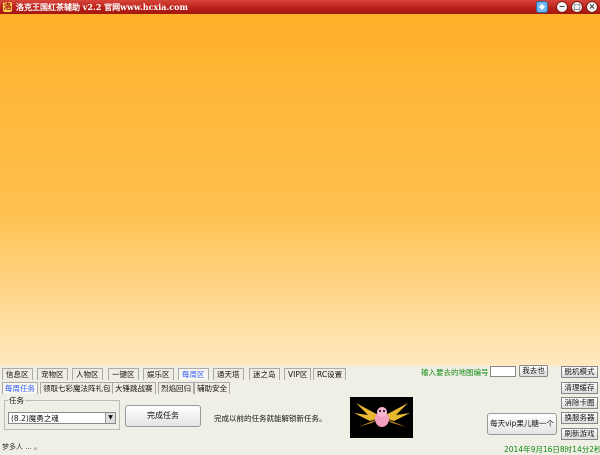 The height and width of the screenshot is (455, 600). Describe the element at coordinates (16, 400) in the screenshot. I see `task-group-label: 任务` at that location.